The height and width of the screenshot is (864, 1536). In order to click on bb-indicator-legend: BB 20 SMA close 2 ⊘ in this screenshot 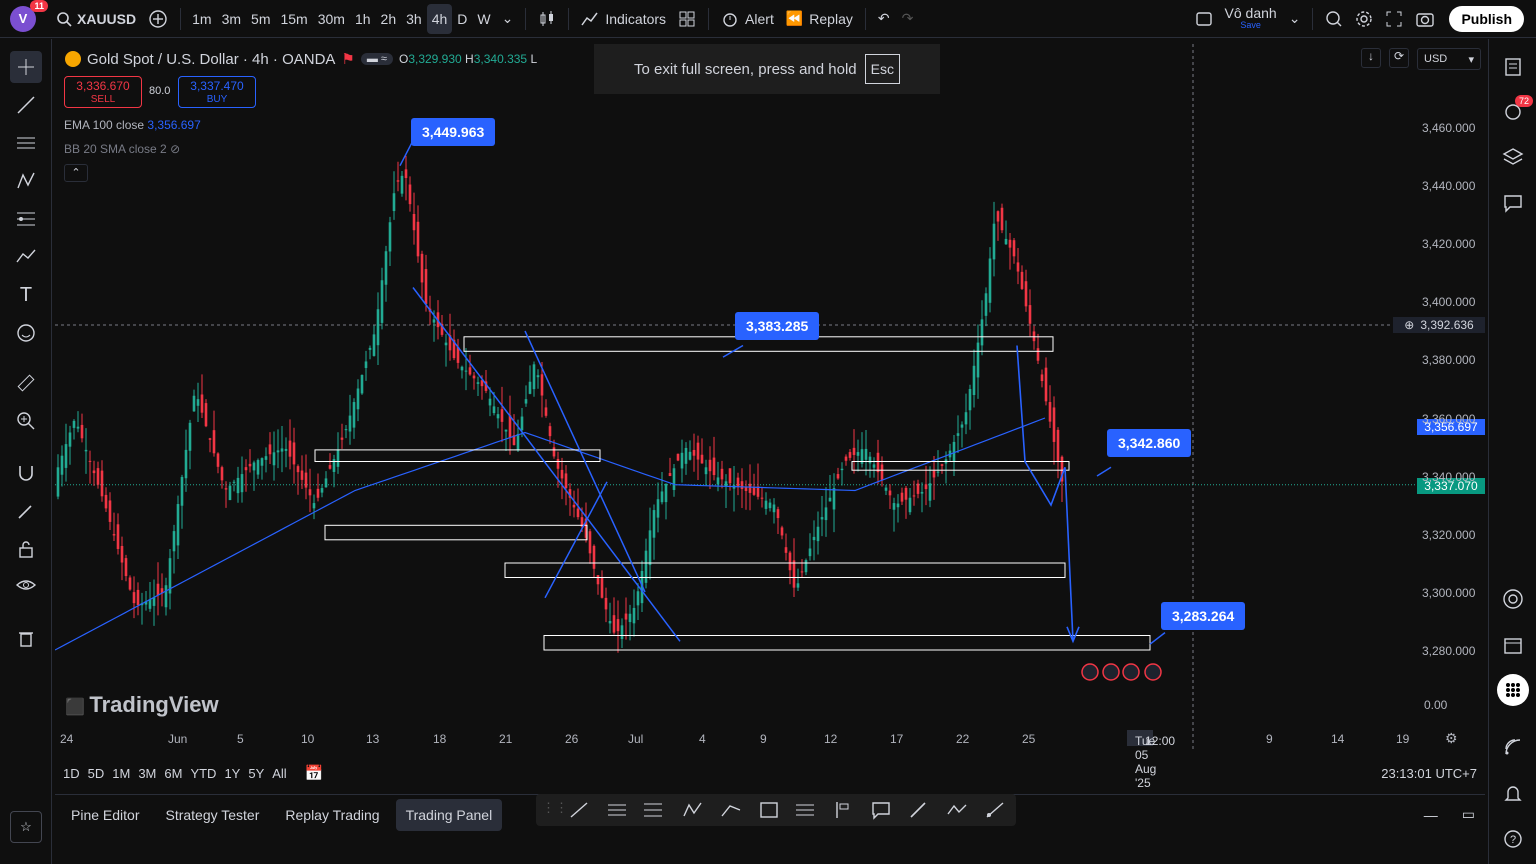, I will do `click(122, 149)`.